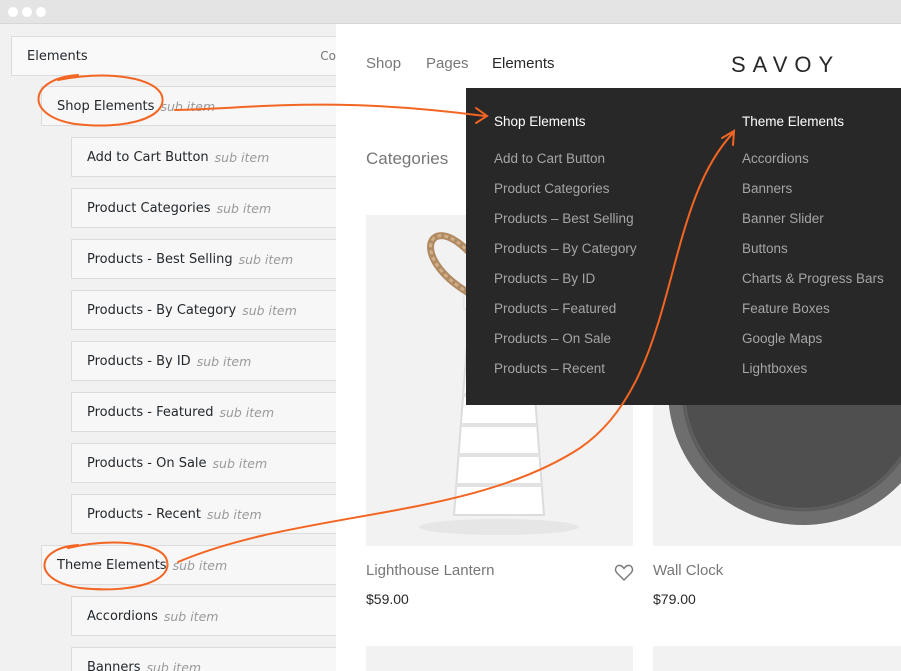  I want to click on menu-item-label: Products - Best Selling, so click(160, 259).